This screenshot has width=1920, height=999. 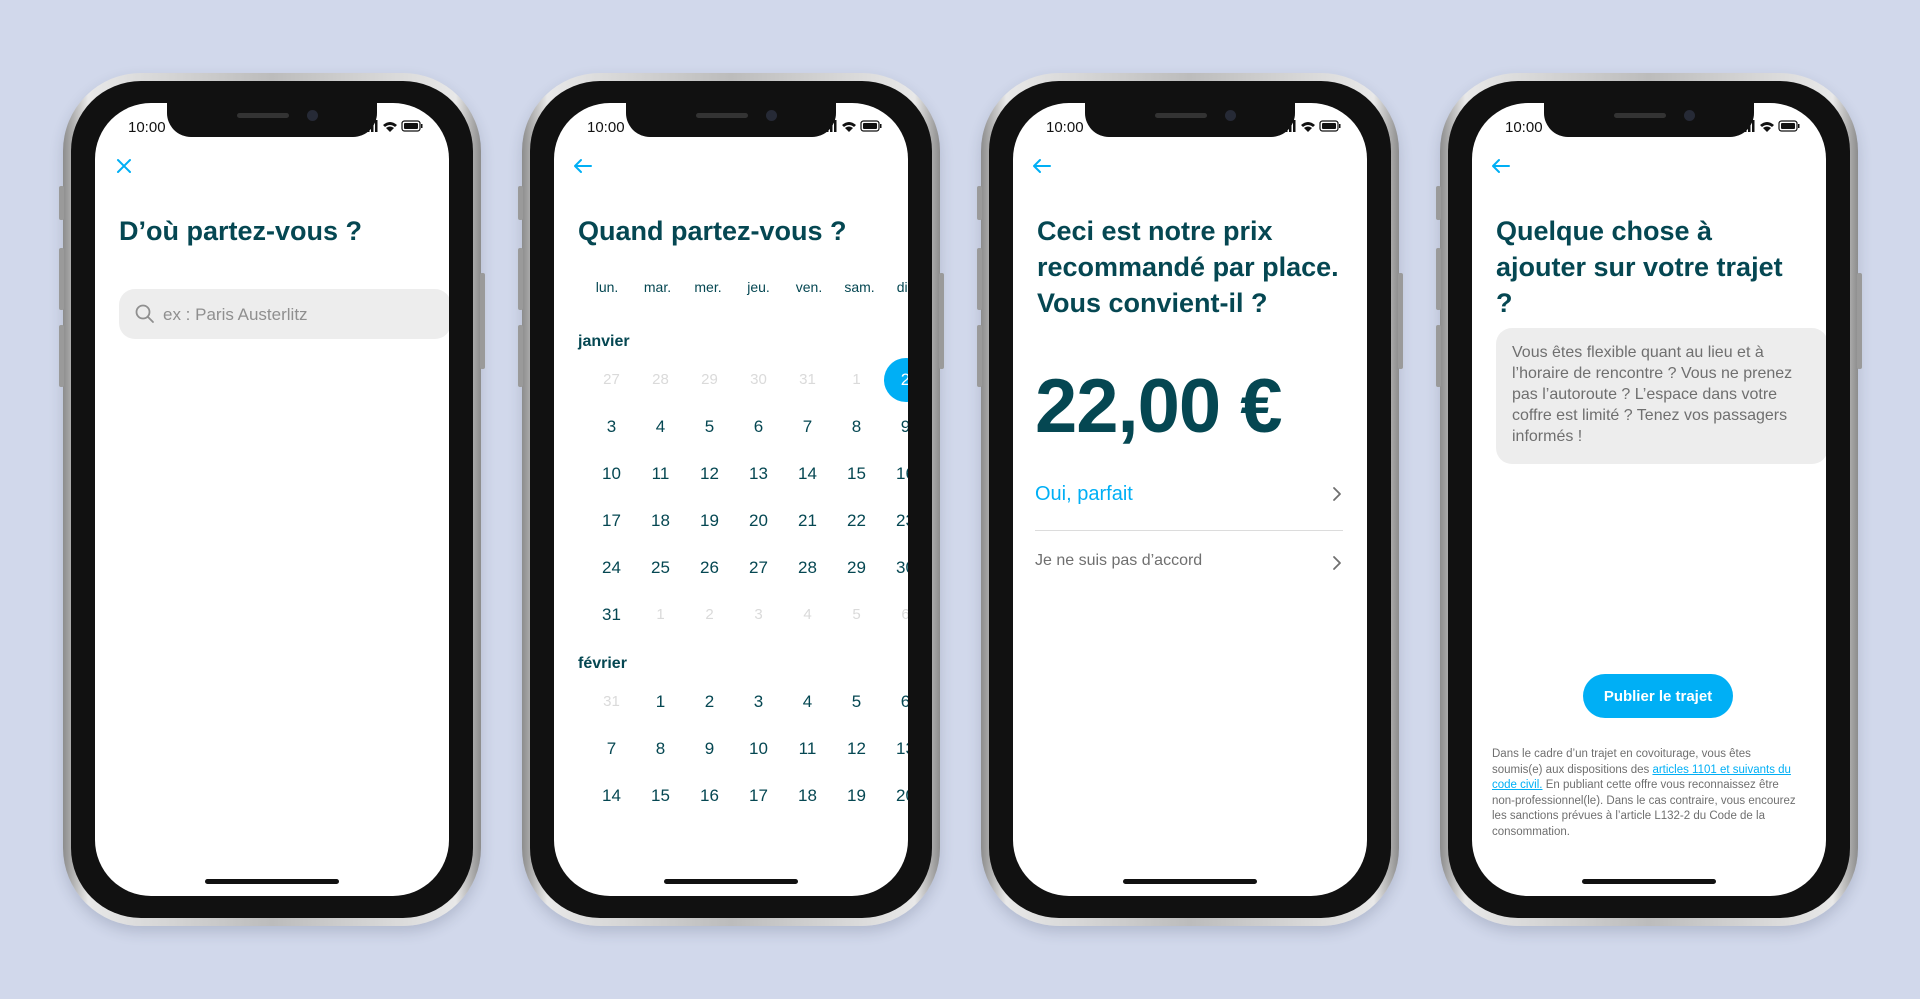 What do you see at coordinates (124, 166) in the screenshot?
I see `close-icon` at bounding box center [124, 166].